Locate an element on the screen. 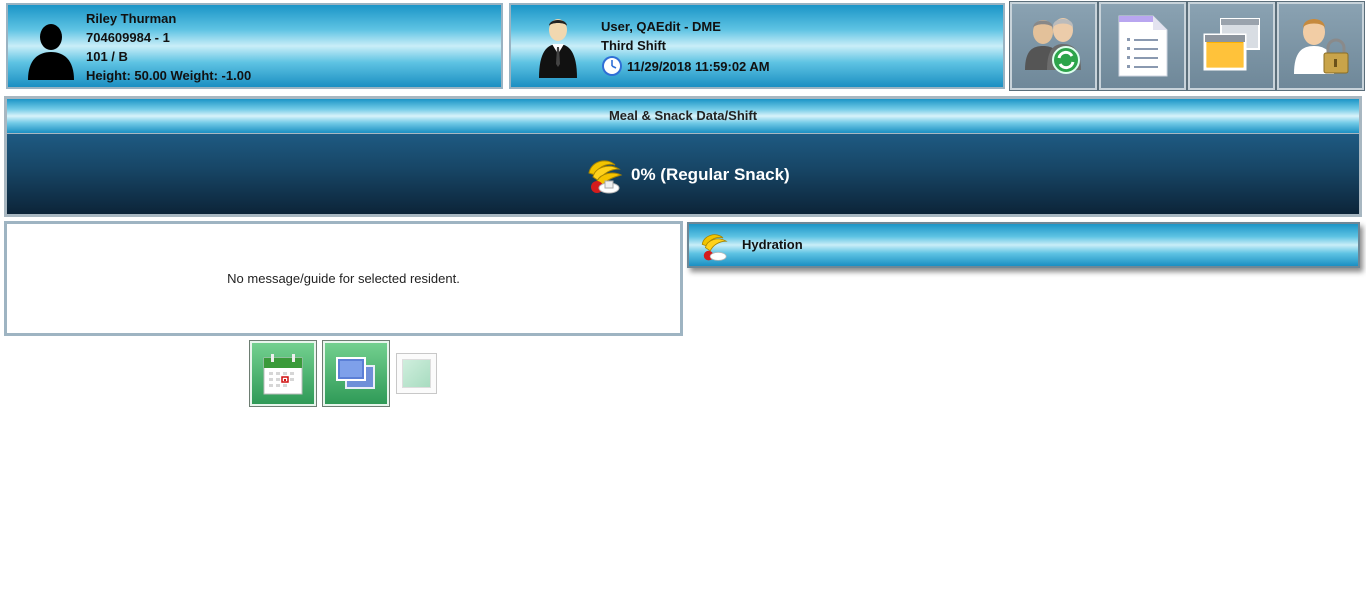  calendar-button is located at coordinates (283, 373).